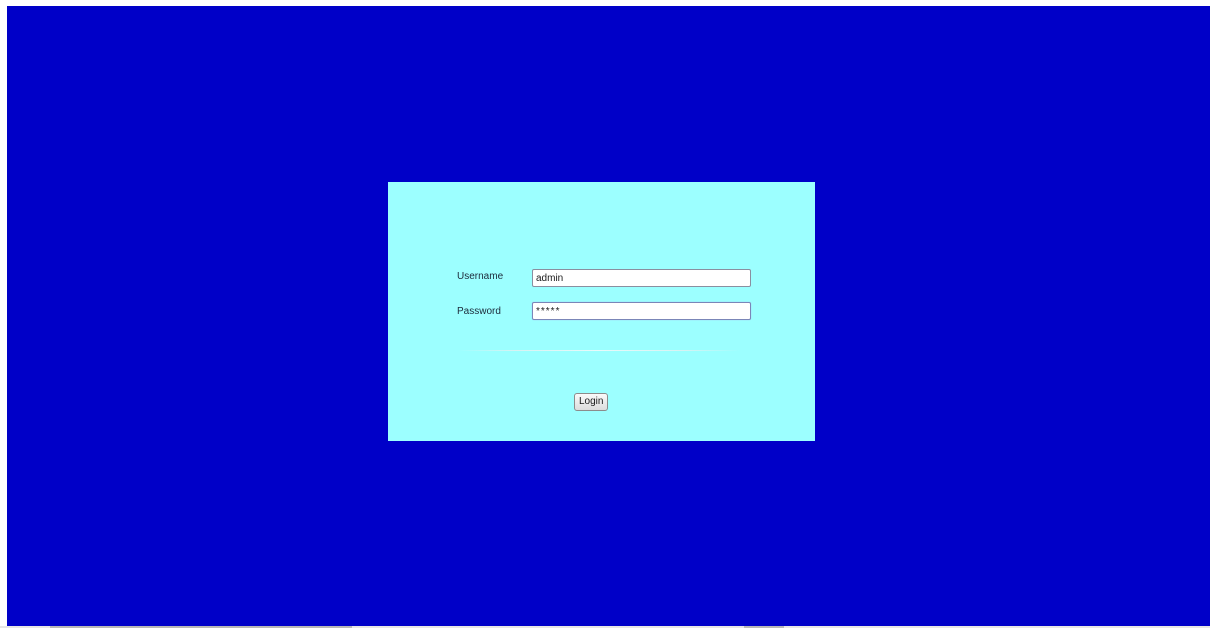 The height and width of the screenshot is (628, 1210). What do you see at coordinates (480, 276) in the screenshot?
I see `username-label: Username` at bounding box center [480, 276].